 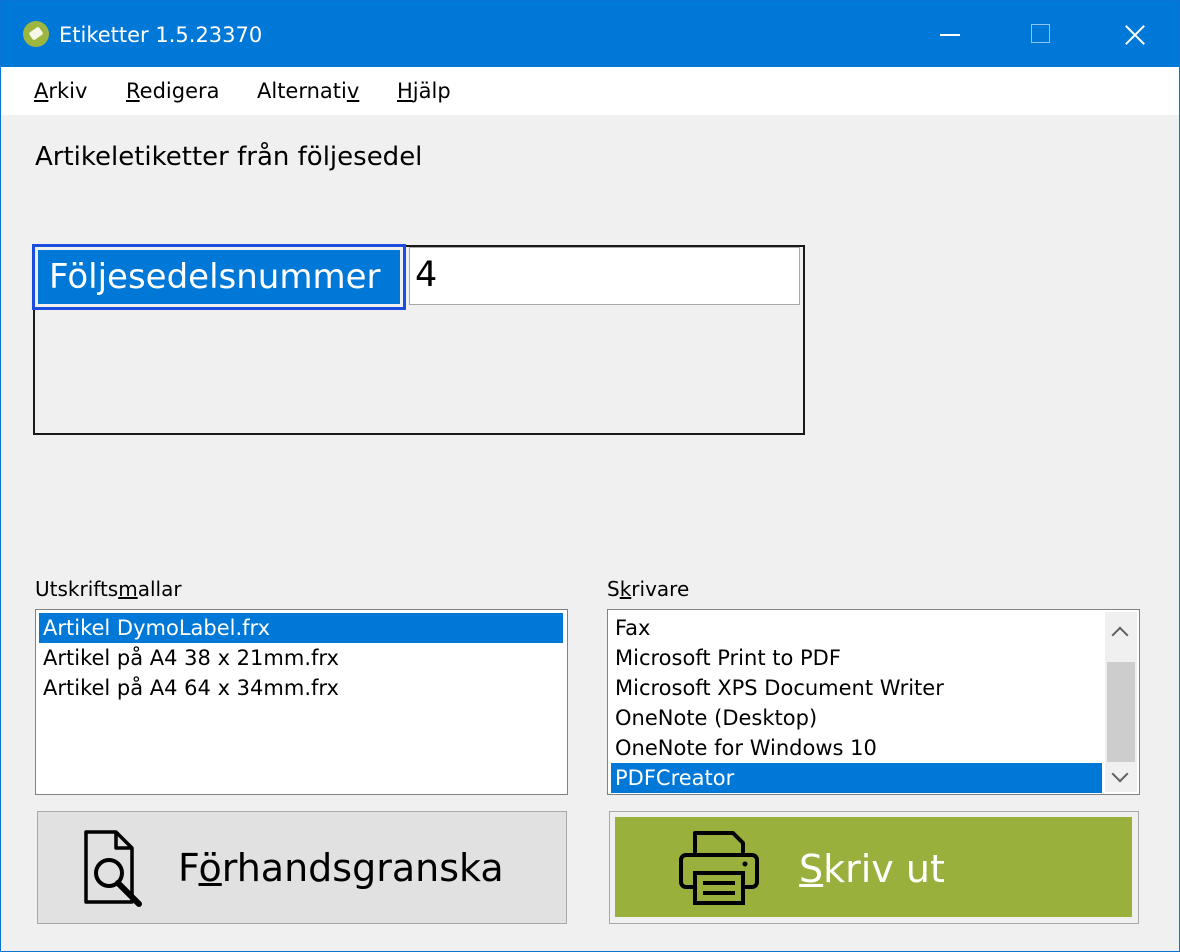 I want to click on label-text: Utskrifts, so click(x=77, y=589).